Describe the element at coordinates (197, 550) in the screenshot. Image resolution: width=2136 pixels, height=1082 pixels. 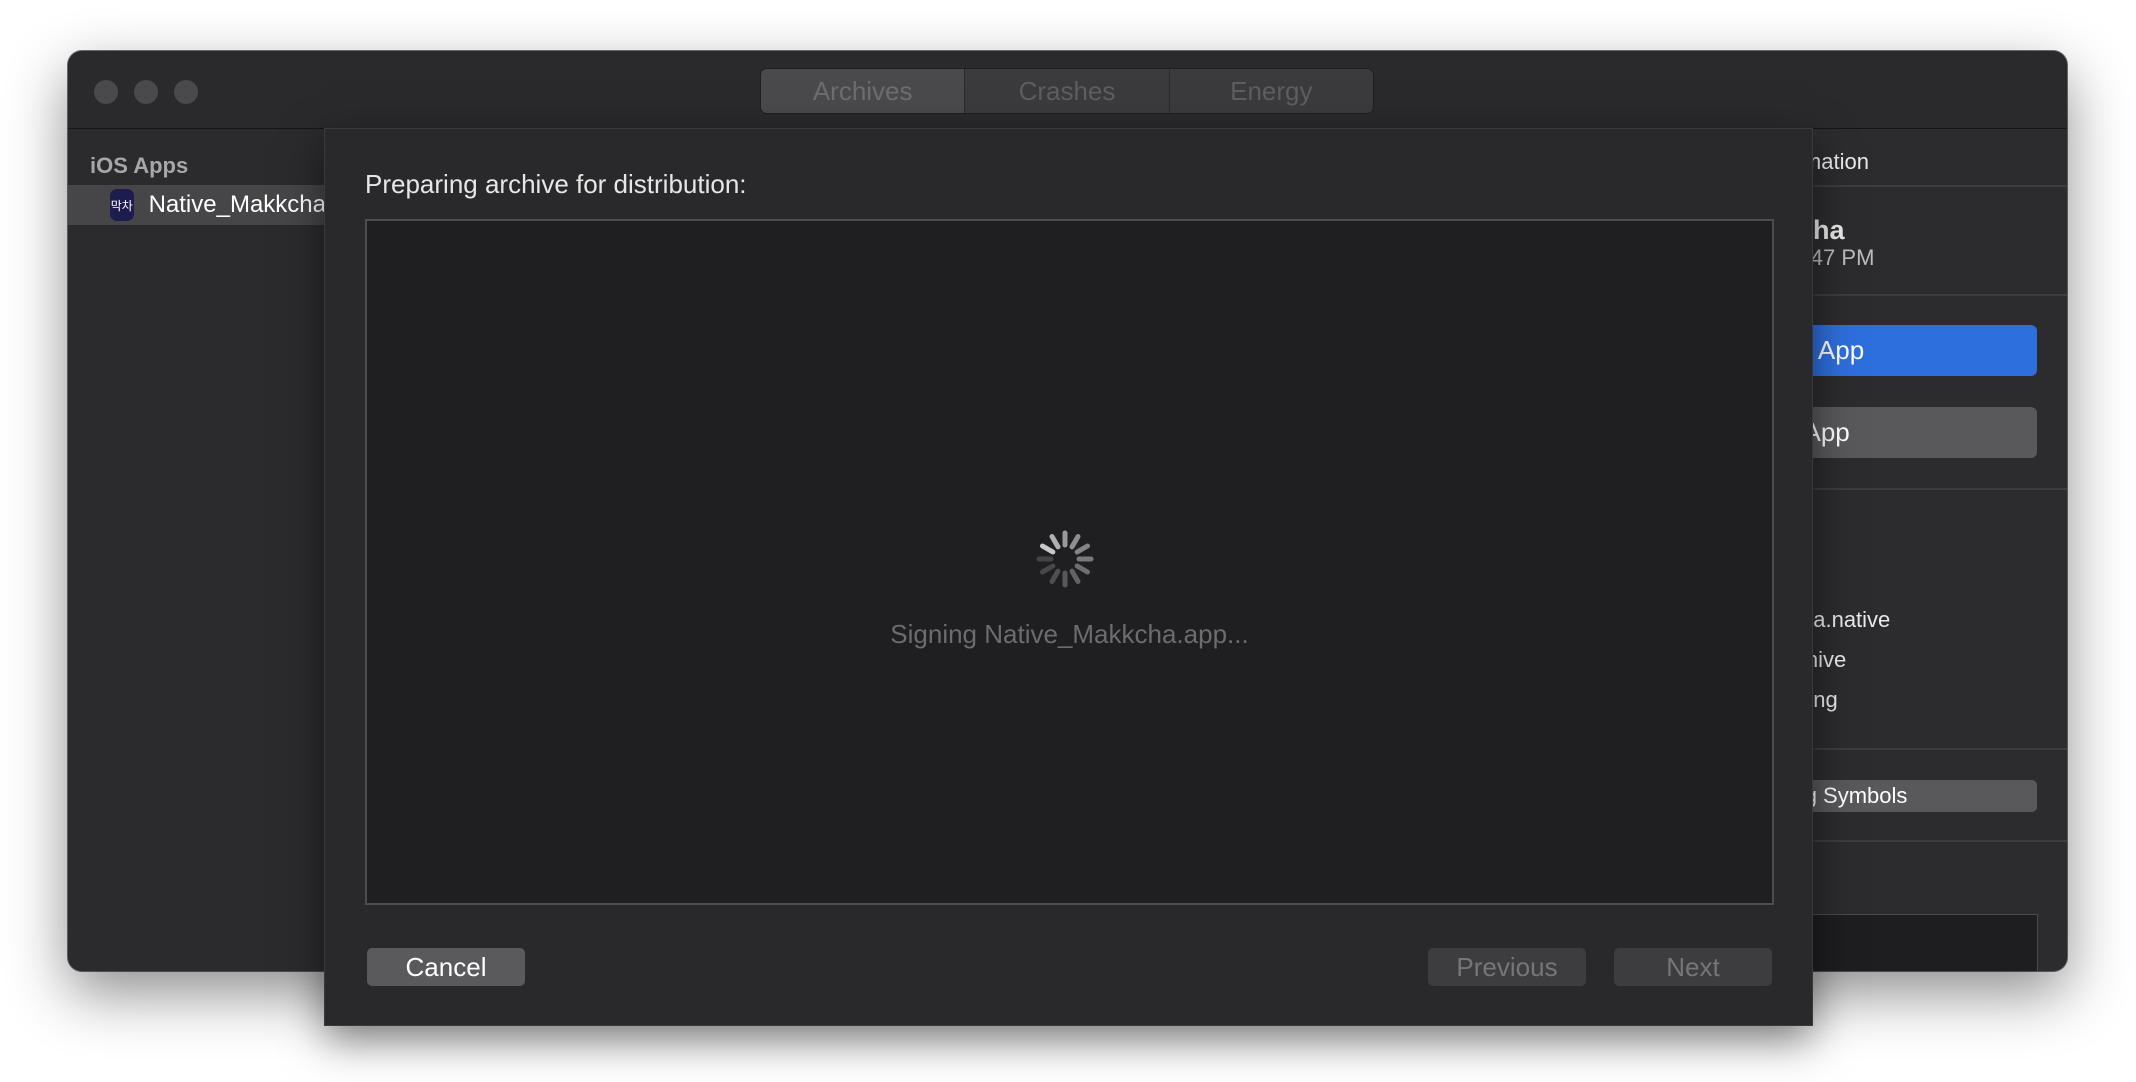
I see `sidebar: iOS Apps 막차 Native_Makkcha` at that location.